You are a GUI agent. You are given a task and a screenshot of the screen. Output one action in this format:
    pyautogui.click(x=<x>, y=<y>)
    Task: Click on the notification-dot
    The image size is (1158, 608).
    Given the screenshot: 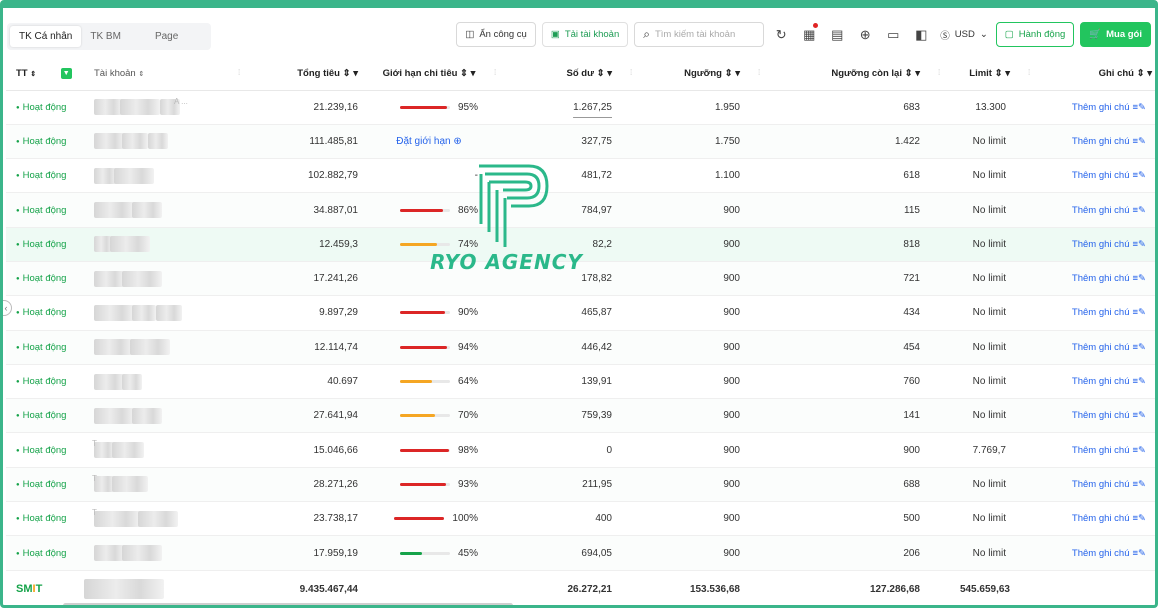 What is the action you would take?
    pyautogui.click(x=816, y=25)
    